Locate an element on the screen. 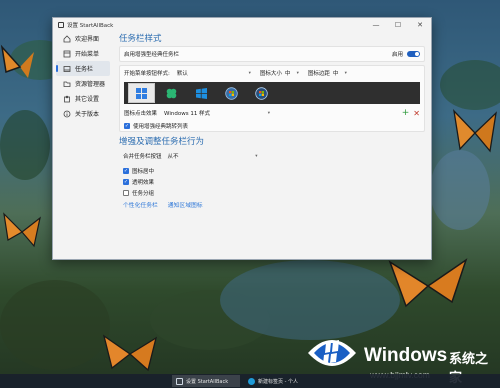 The width and height of the screenshot is (500, 388). sidebar-item-other: 其它设置 is located at coordinates (83, 98).